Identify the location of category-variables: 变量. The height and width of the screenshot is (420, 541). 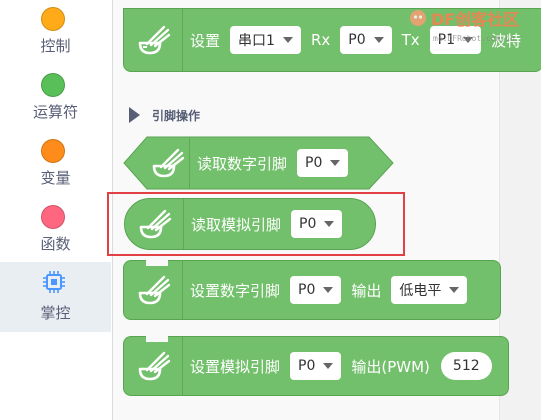
(55, 161).